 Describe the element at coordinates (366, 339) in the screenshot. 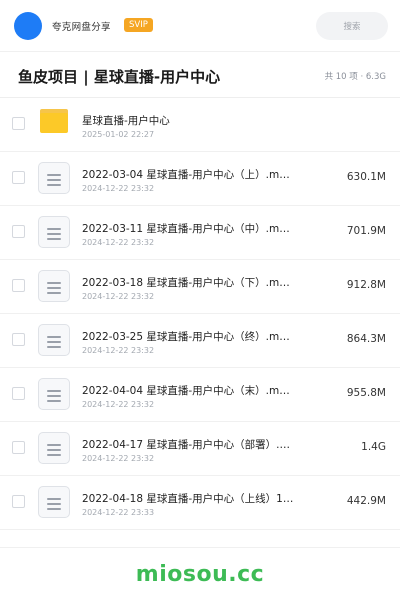

I see `item-size: 864.3M` at that location.